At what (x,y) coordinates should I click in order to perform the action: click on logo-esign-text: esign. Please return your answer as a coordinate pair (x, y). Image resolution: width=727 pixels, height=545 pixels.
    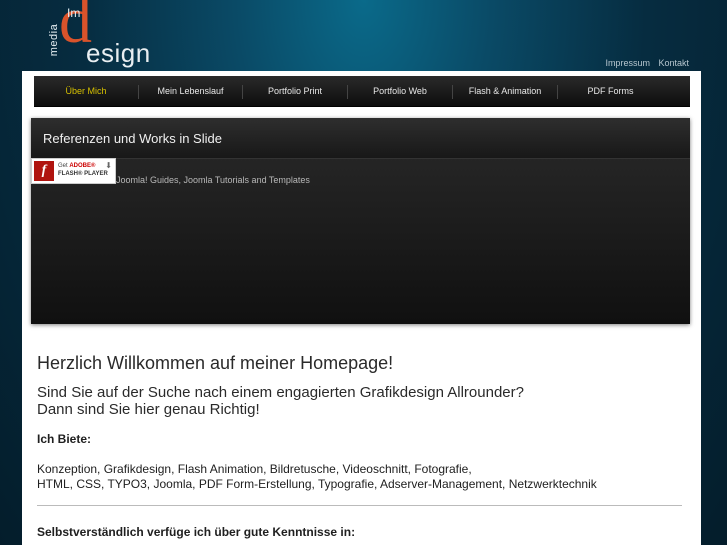
    Looking at the image, I should click on (118, 53).